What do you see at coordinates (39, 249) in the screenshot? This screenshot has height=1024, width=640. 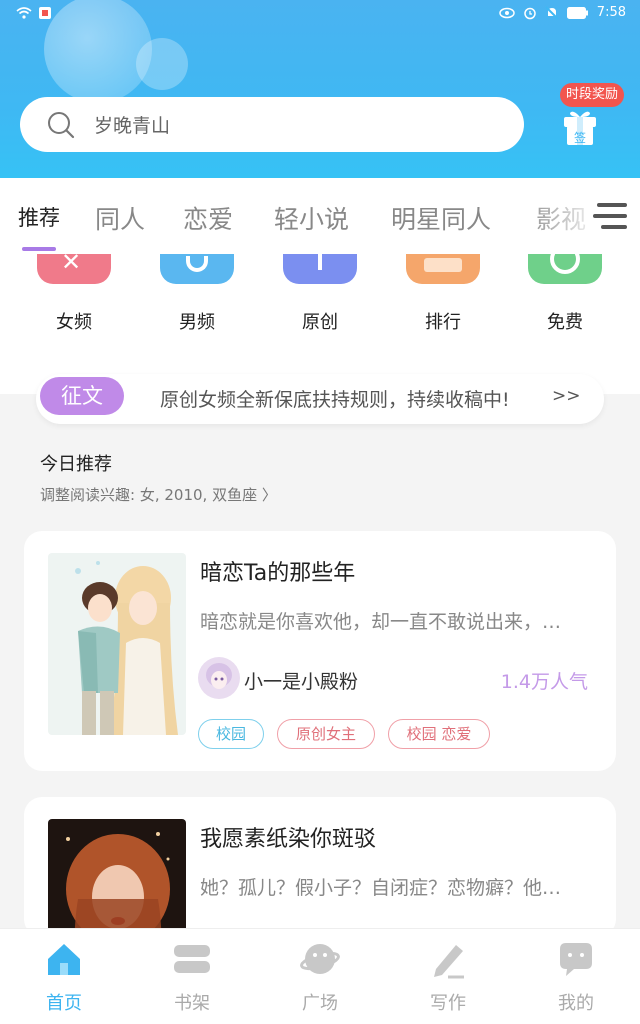 I see `active-tab-indicator` at bounding box center [39, 249].